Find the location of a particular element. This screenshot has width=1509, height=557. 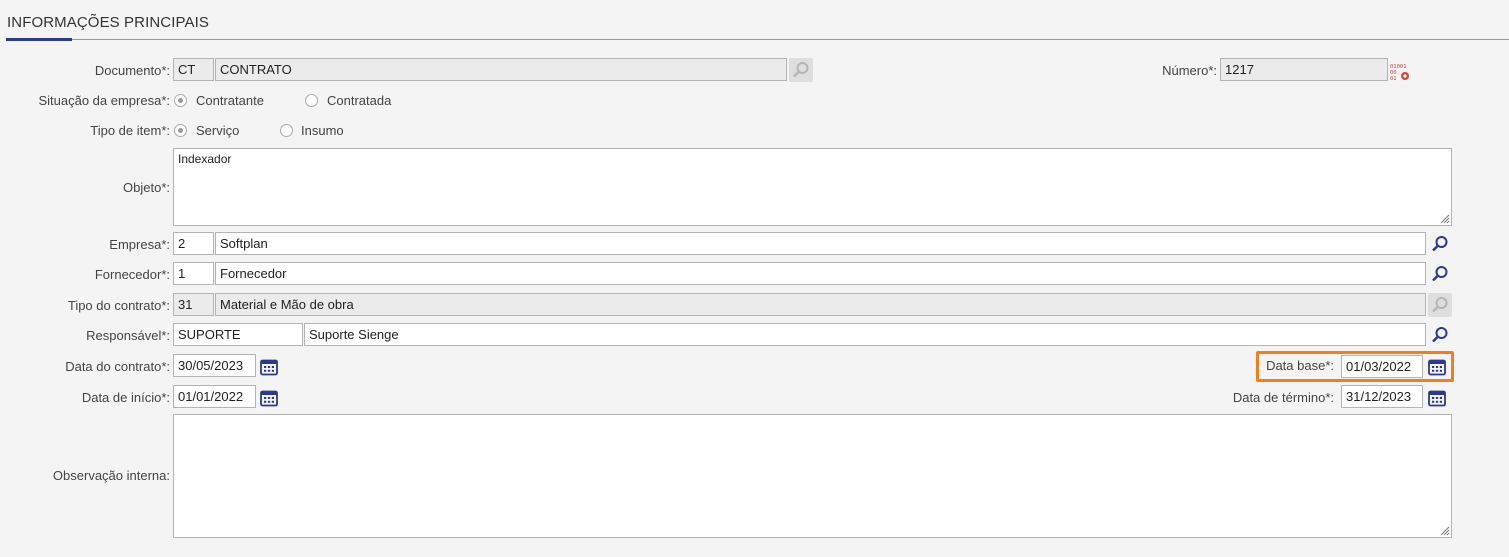

section-header: INFORMAÇÕES PRINCIPAIS is located at coordinates (757, 26).